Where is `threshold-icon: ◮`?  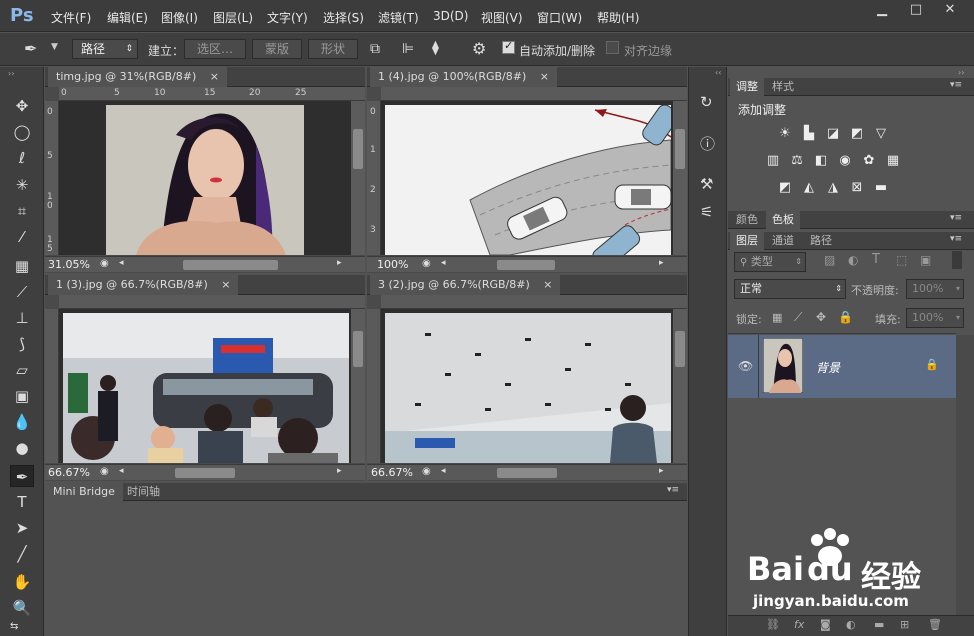
threshold-icon: ◮ is located at coordinates (833, 188).